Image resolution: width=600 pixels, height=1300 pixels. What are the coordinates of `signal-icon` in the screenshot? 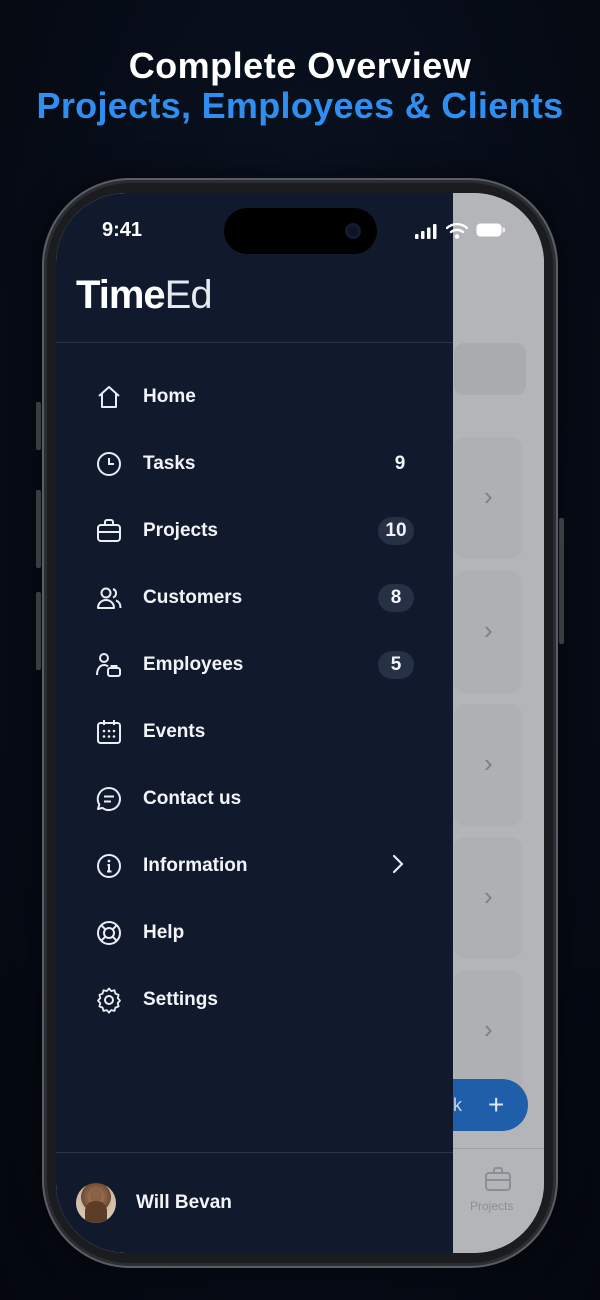 It's located at (426, 231).